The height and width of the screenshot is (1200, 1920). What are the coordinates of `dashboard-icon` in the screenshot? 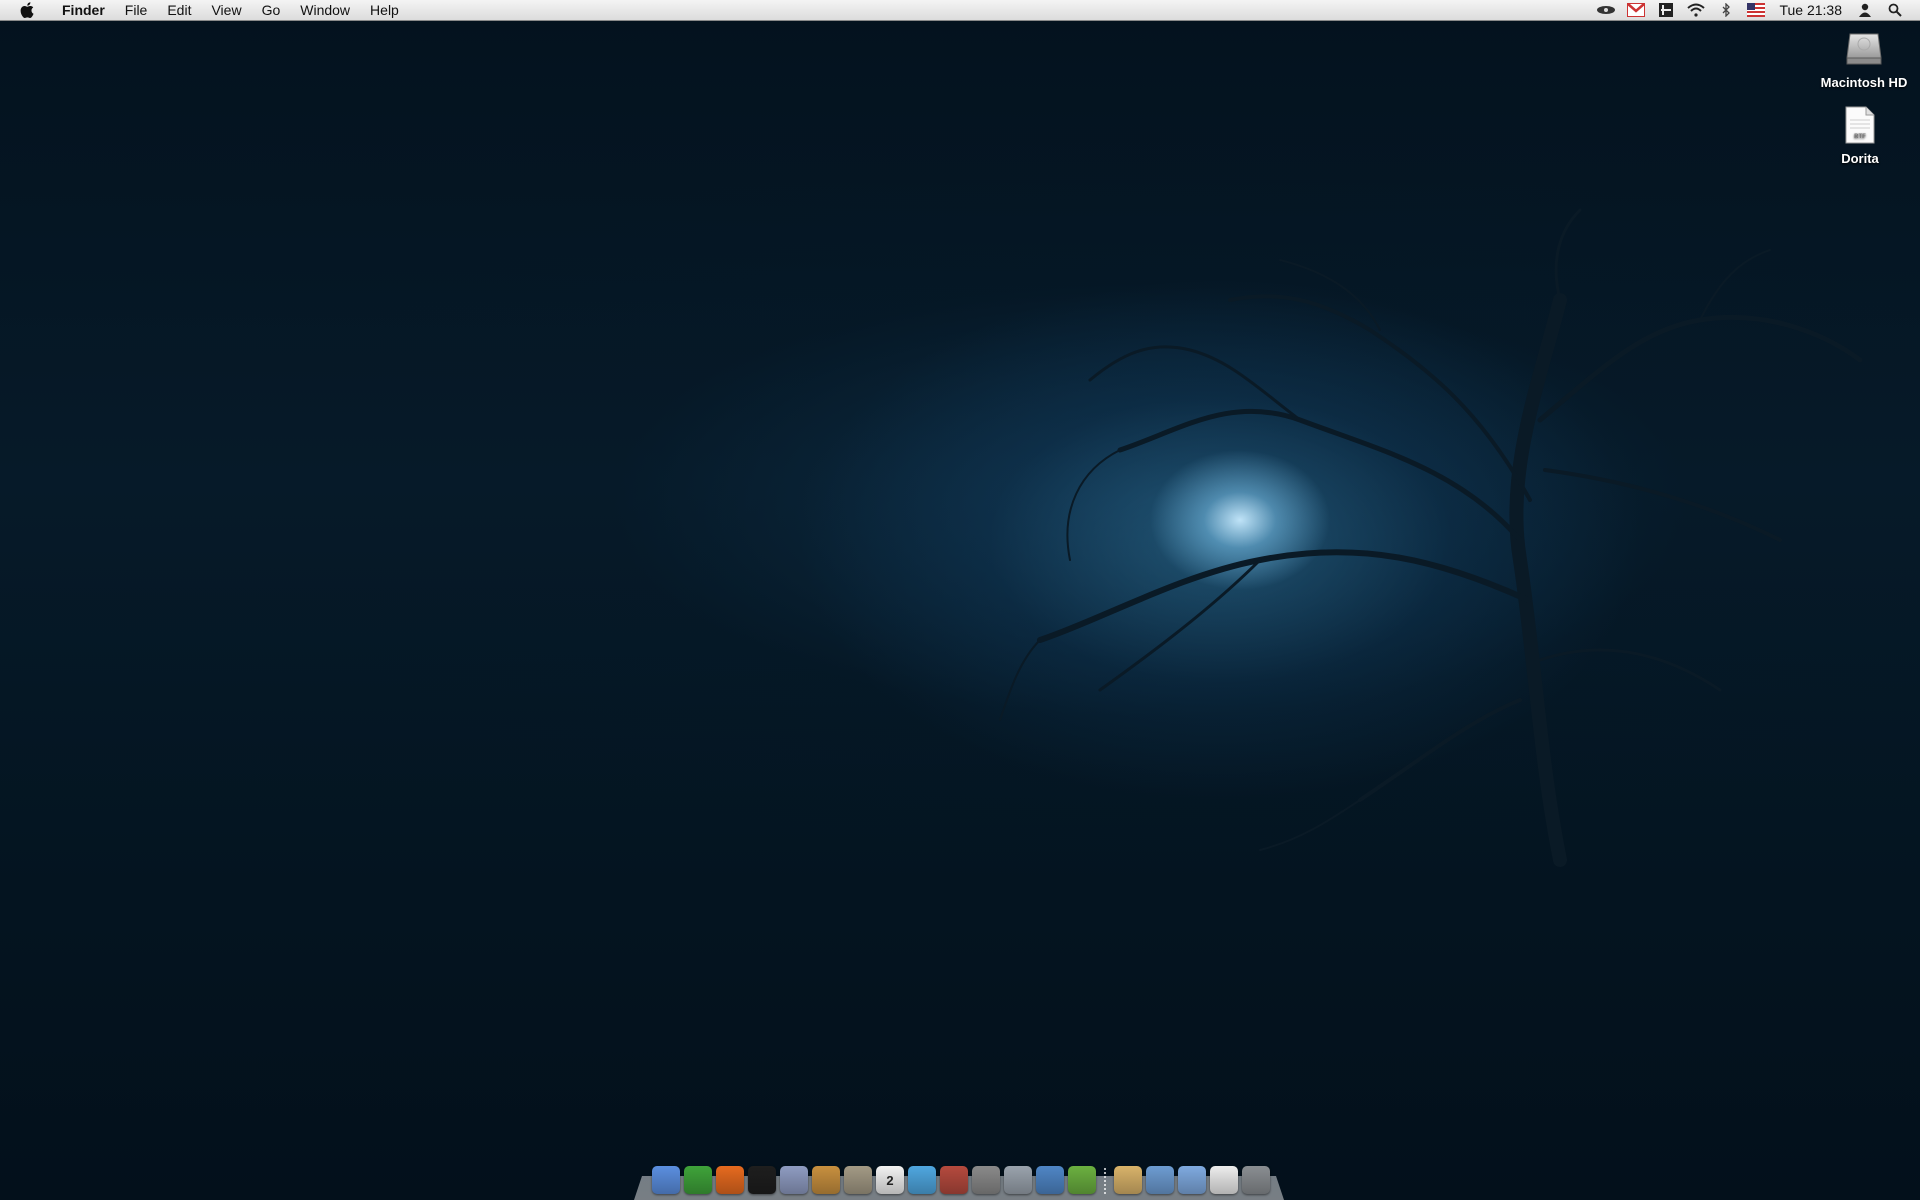 It's located at (1666, 10).